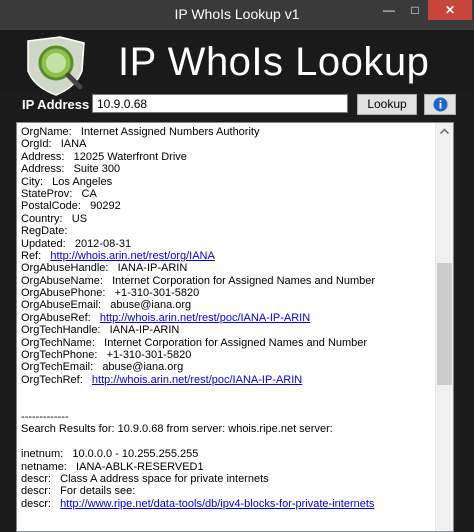 This screenshot has height=532, width=474. Describe the element at coordinates (226, 467) in the screenshot. I see `result-line: netname: IANA-ABLK-RESERVED1` at that location.